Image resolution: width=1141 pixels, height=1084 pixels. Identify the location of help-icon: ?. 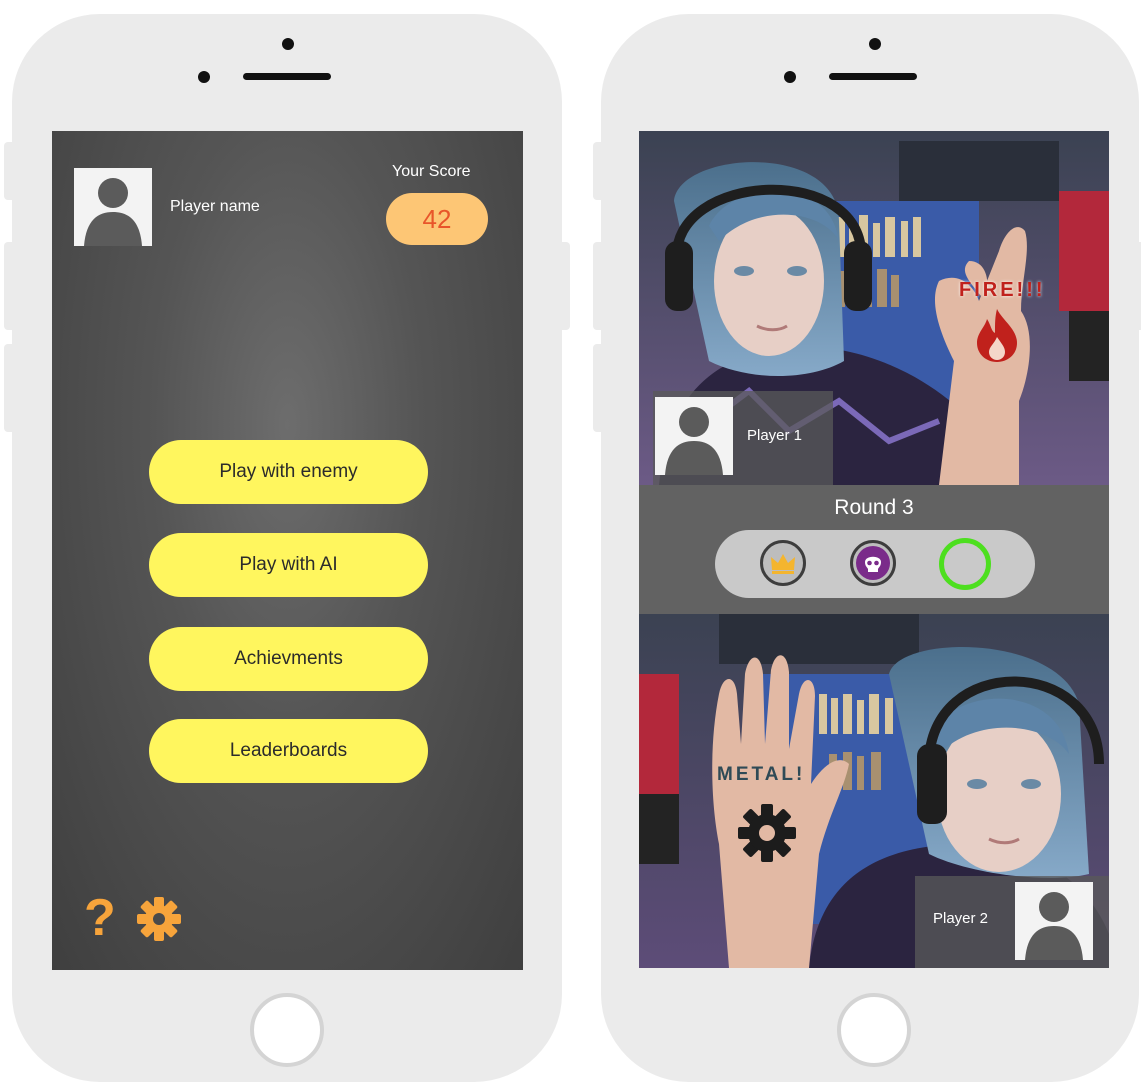
(100, 918).